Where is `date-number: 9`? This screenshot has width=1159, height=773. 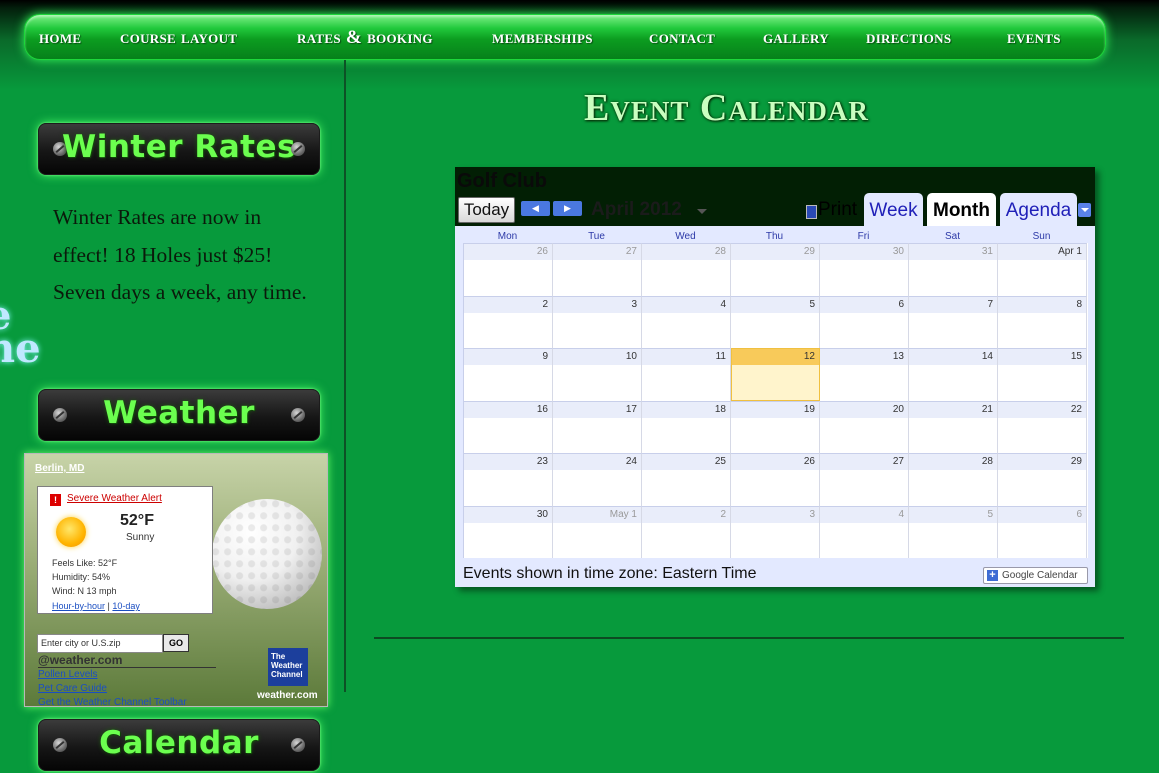 date-number: 9 is located at coordinates (545, 356).